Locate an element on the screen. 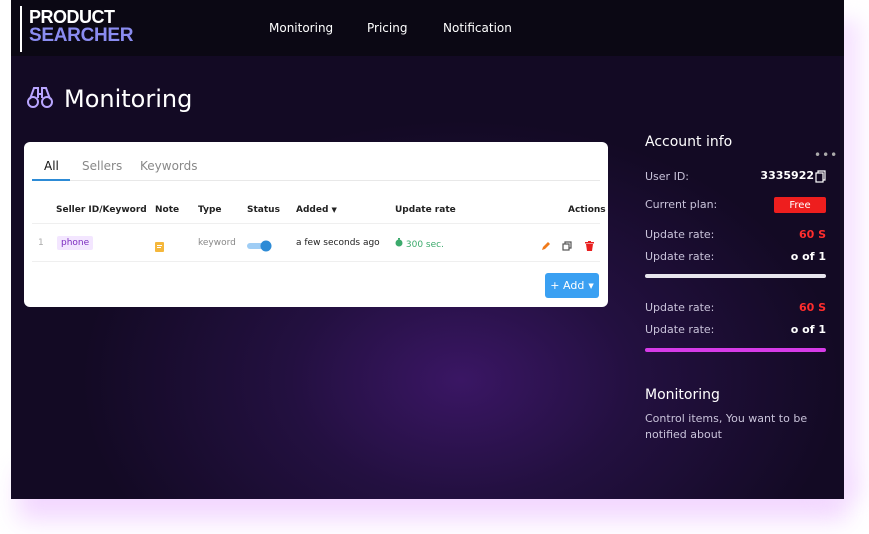  row-divider is located at coordinates (316, 261).